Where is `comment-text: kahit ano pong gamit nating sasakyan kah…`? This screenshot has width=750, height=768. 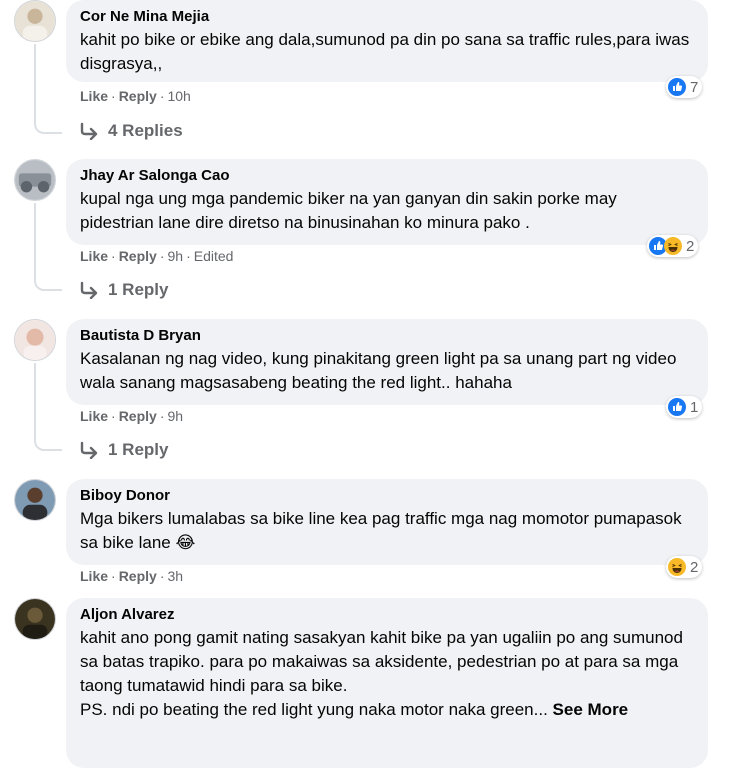 comment-text: kahit ano pong gamit nating sasakyan kah… is located at coordinates (387, 674).